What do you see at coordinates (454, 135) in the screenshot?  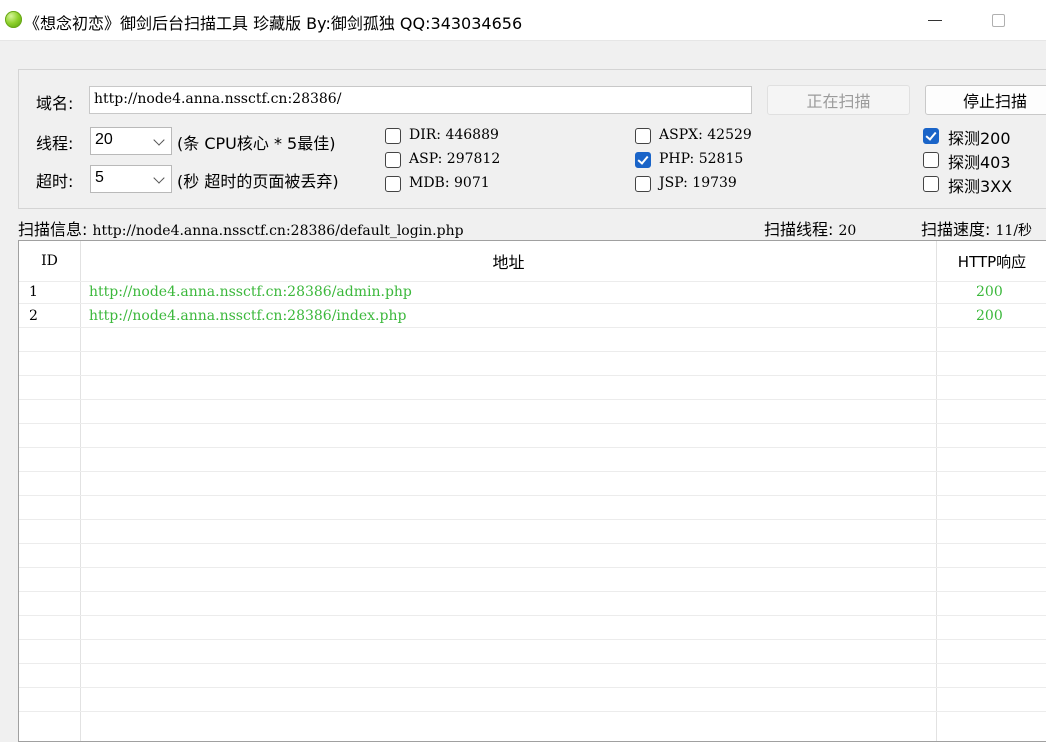 I see `dir-label: DIR: 446889` at bounding box center [454, 135].